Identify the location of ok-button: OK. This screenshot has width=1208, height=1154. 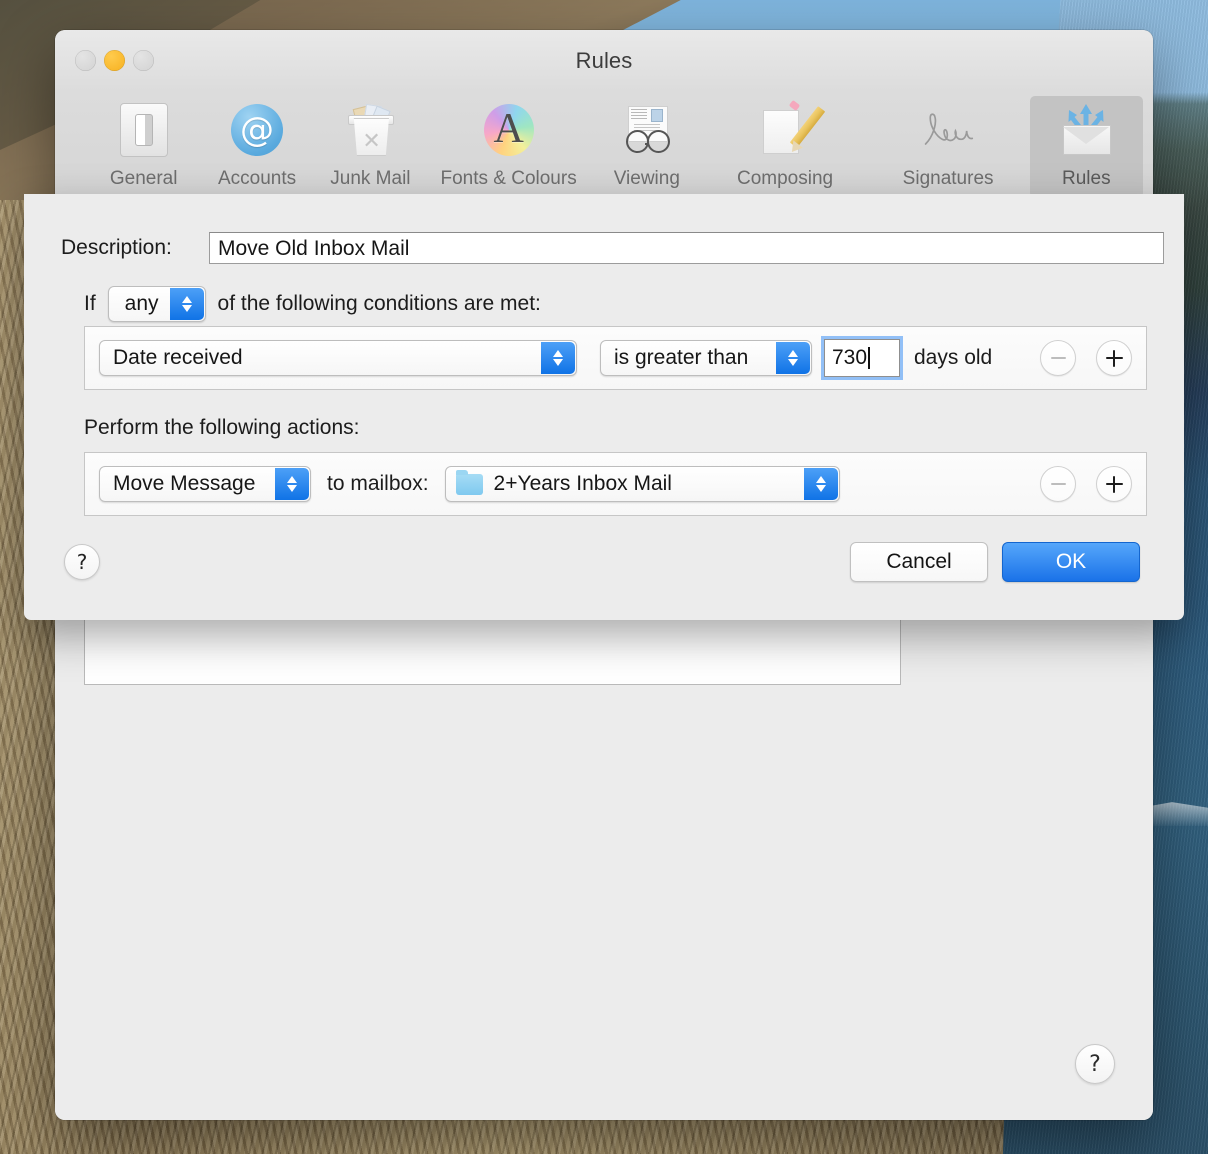
(1071, 562).